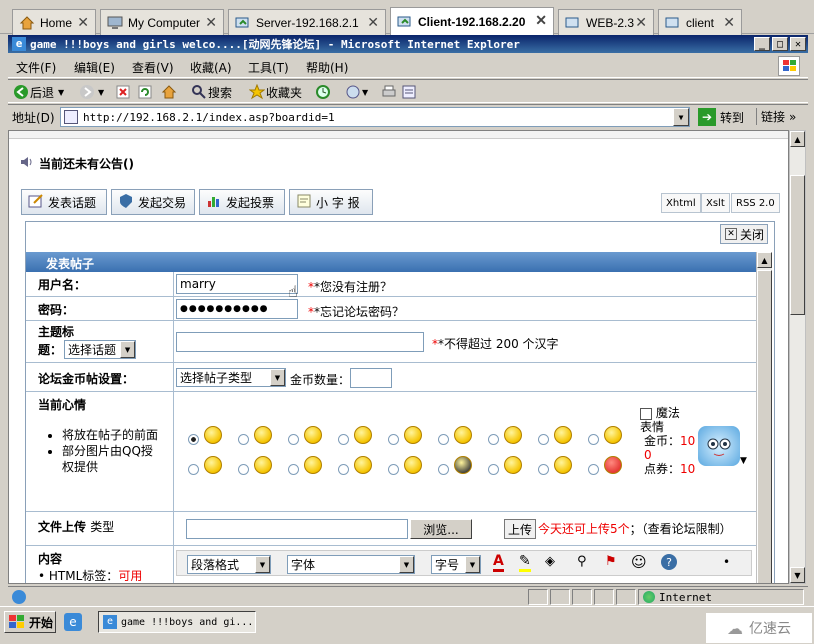  What do you see at coordinates (498, 562) in the screenshot?
I see `font-color-icon: A` at bounding box center [498, 562].